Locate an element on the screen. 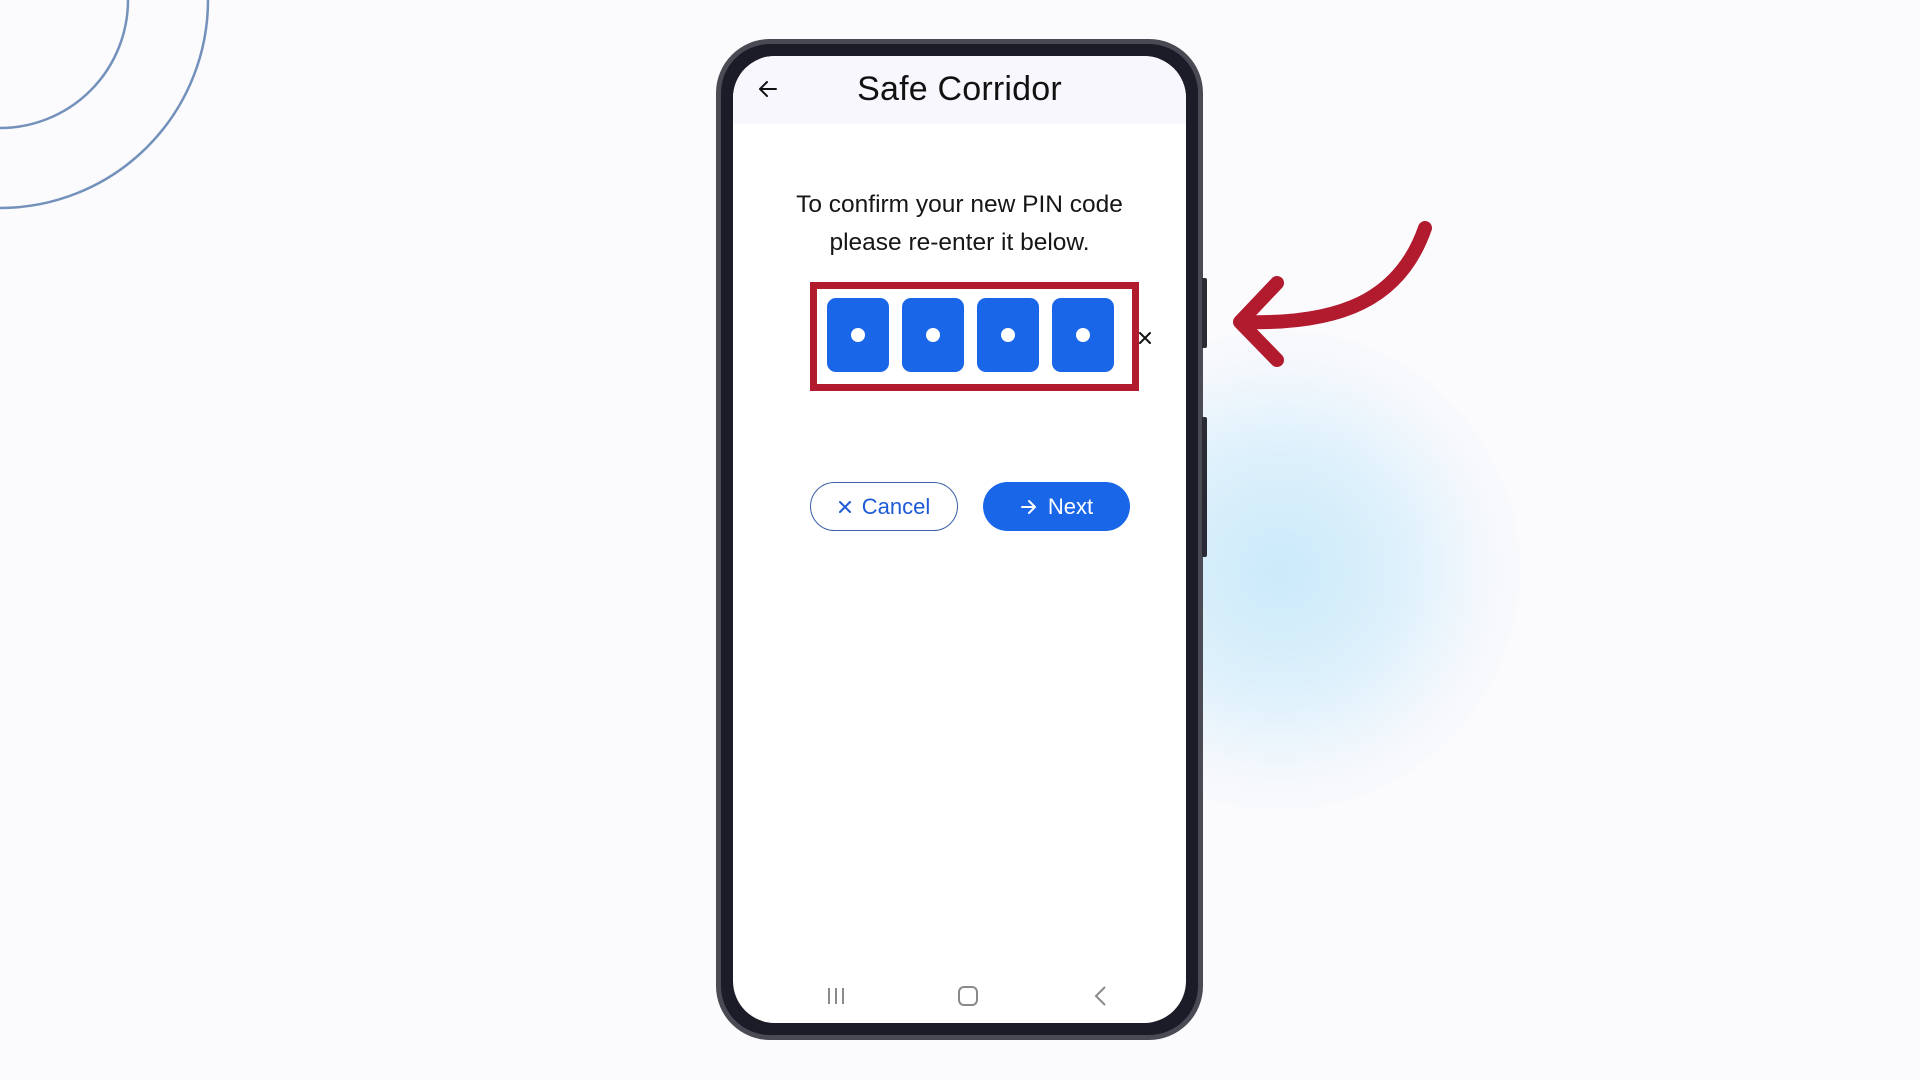  cancel-button-label: Cancel is located at coordinates (896, 506).